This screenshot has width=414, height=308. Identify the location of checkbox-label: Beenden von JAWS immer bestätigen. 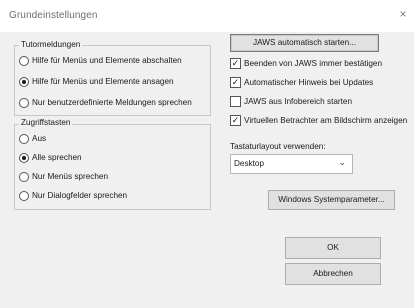
(313, 63).